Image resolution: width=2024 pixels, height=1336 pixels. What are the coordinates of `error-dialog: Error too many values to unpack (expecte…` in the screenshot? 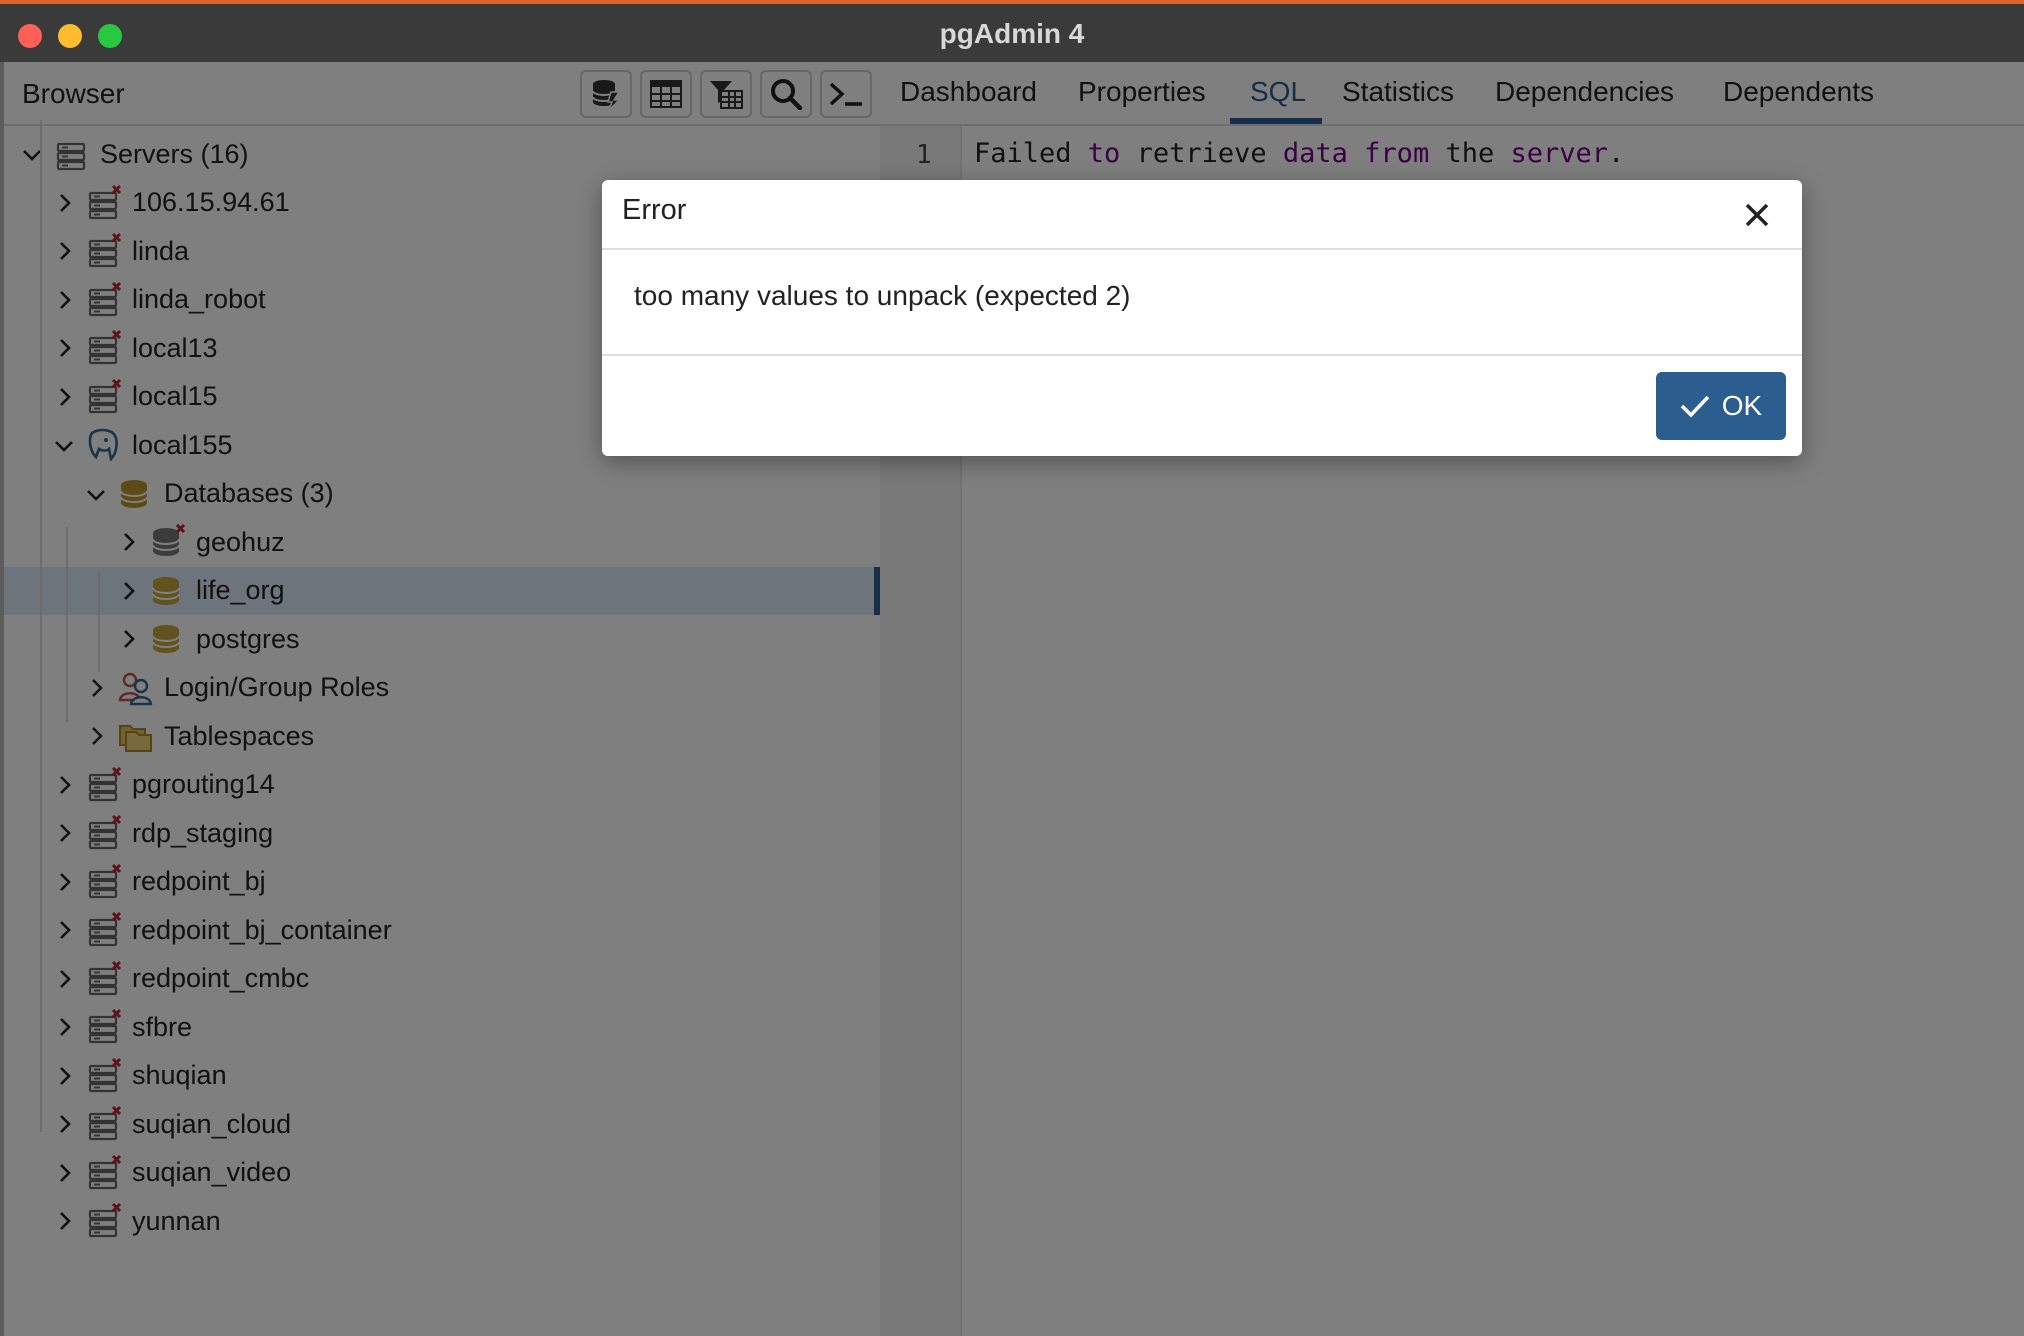 It's located at (1202, 318).